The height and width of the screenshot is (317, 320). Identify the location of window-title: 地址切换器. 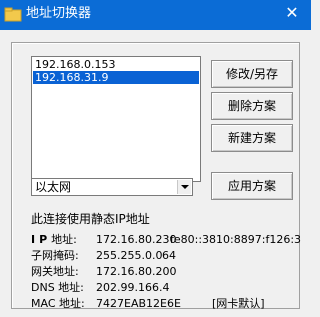
(59, 13).